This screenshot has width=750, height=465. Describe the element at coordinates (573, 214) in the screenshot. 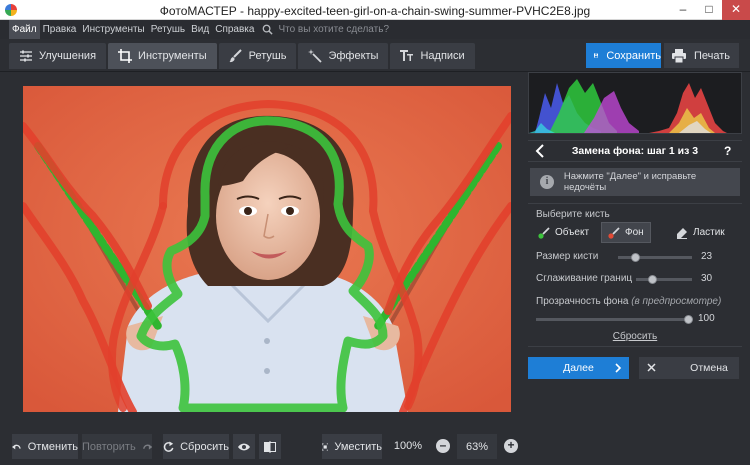

I see `brush-heading: Выберите кисть` at that location.